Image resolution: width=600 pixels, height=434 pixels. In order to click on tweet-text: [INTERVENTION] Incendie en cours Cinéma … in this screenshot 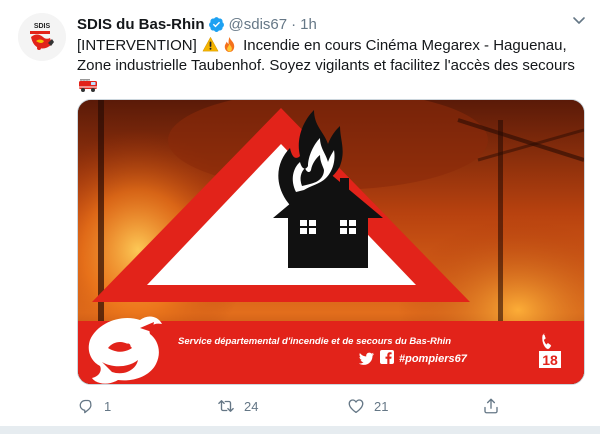, I will do `click(327, 66)`.